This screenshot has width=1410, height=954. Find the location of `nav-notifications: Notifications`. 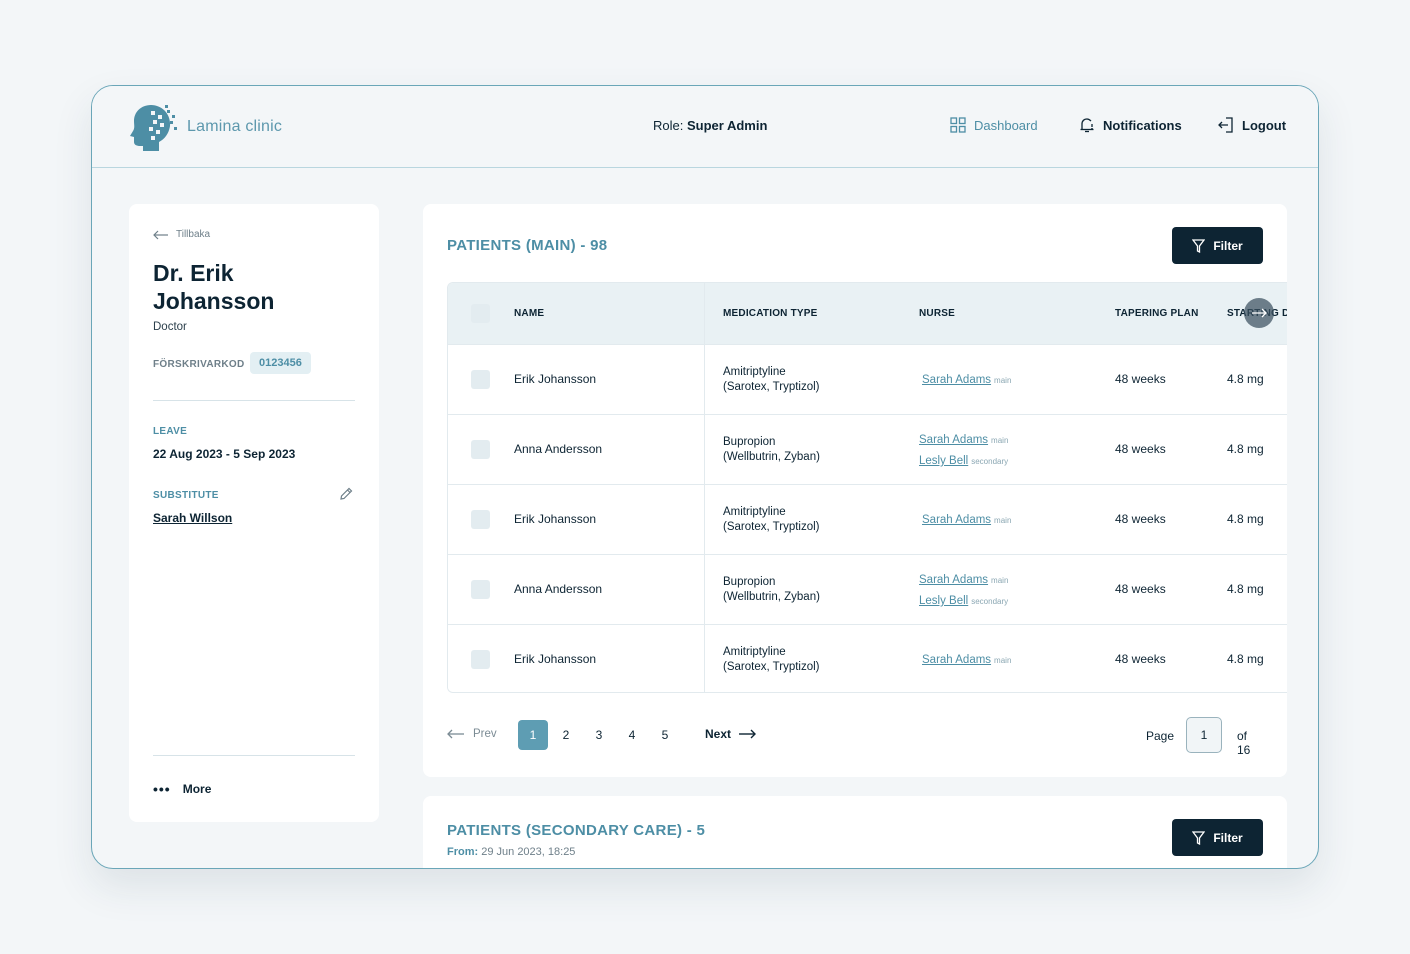

nav-notifications: Notifications is located at coordinates (1130, 125).